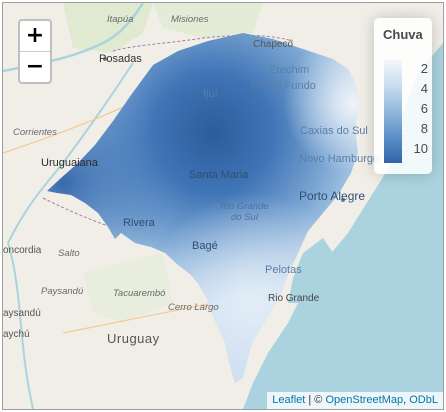  What do you see at coordinates (16, 334) in the screenshot?
I see `label-aychu: aychú` at bounding box center [16, 334].